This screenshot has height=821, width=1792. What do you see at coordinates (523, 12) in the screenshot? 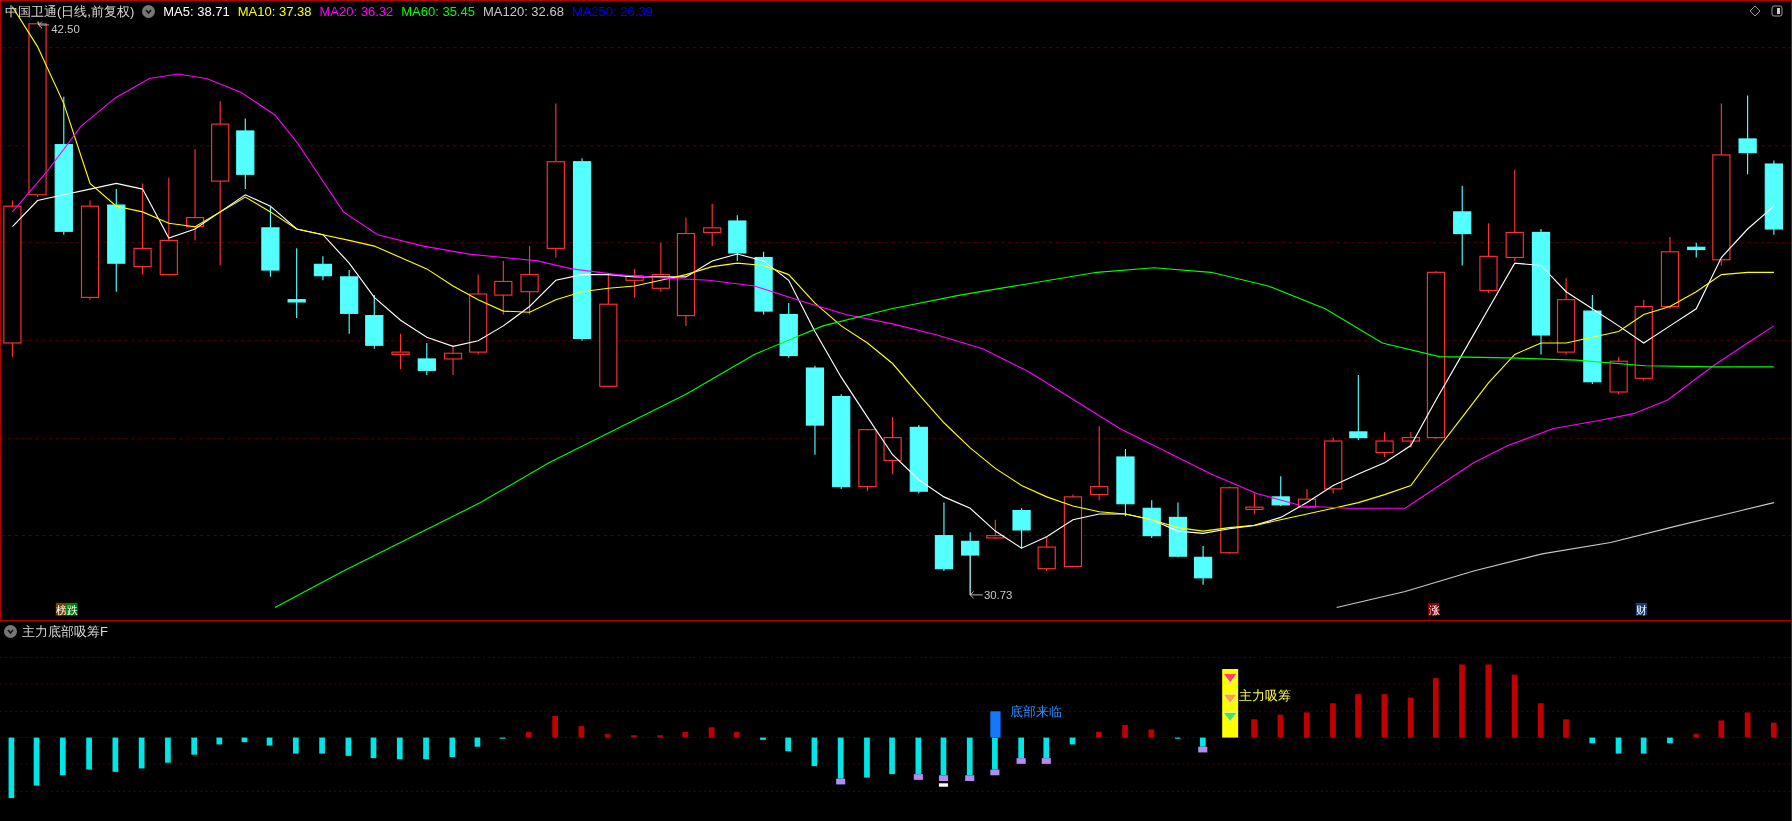
I see `moving-average-value: MA120: 32.68` at bounding box center [523, 12].